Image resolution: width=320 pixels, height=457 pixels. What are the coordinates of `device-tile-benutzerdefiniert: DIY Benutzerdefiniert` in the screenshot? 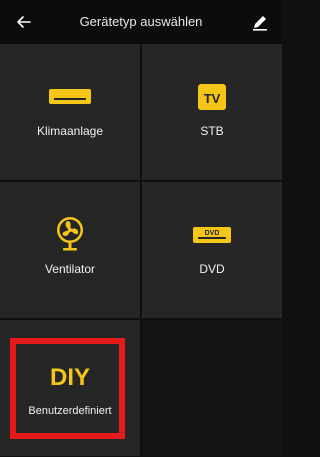 It's located at (70, 388).